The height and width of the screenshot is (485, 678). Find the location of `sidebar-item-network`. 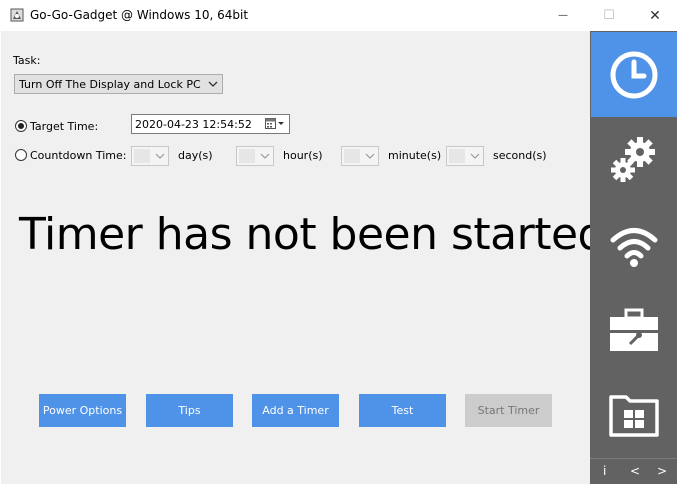

sidebar-item-network is located at coordinates (634, 244).